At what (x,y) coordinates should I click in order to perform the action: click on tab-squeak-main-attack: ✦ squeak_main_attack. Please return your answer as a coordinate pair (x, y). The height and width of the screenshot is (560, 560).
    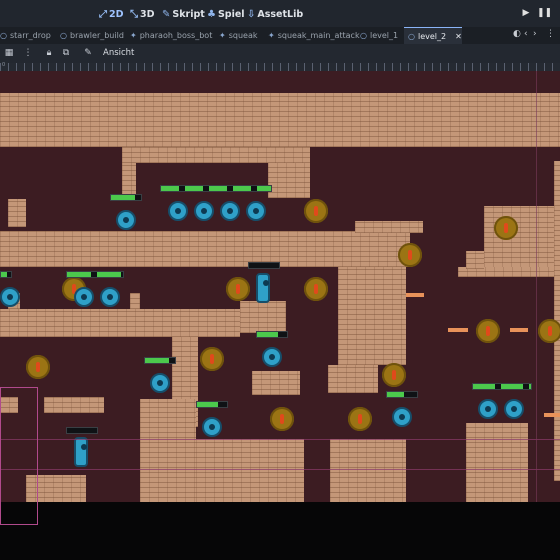
    Looking at the image, I should click on (314, 35).